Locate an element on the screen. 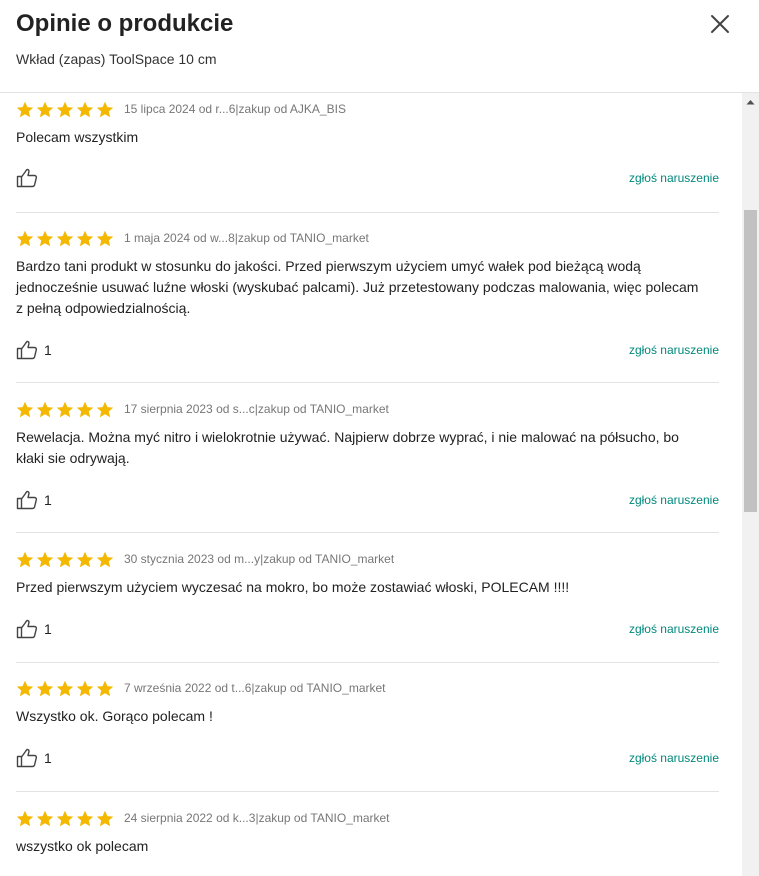  review-date-author: 17 sierpnia 2023 od s...c is located at coordinates (189, 409).